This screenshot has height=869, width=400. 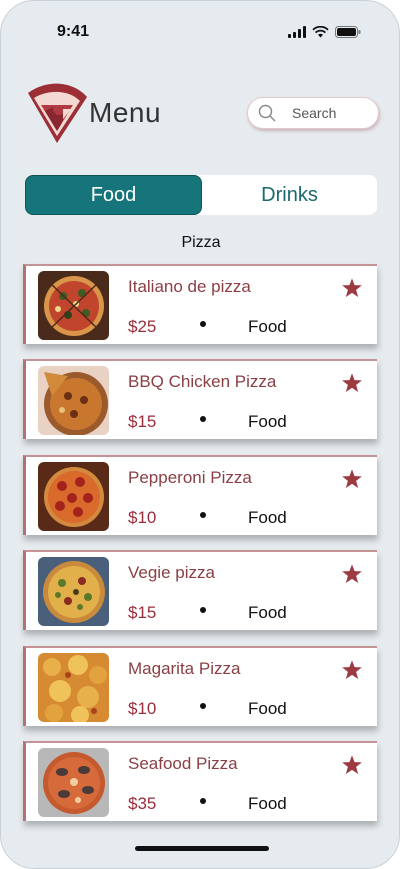 I want to click on home-indicator, so click(x=202, y=848).